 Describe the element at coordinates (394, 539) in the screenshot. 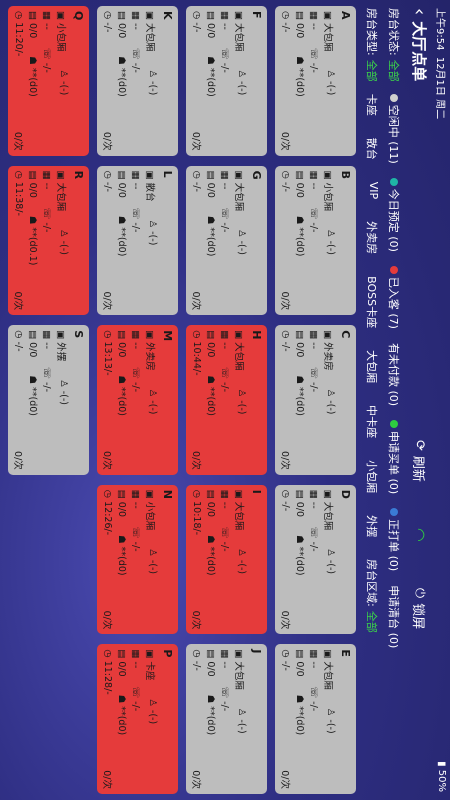

I see `status-stat-5: 正打单 (0)` at that location.